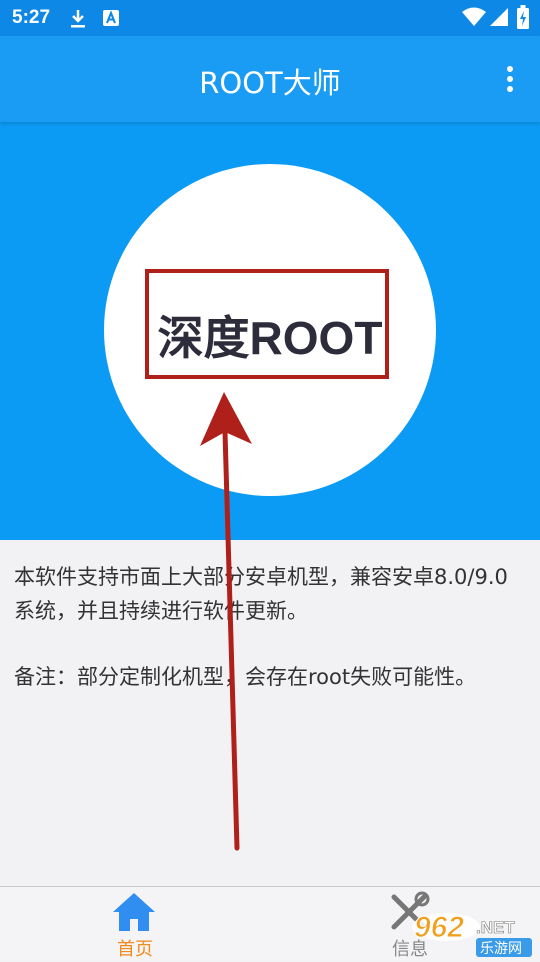 The width and height of the screenshot is (540, 962). I want to click on font-a-icon, so click(111, 18).